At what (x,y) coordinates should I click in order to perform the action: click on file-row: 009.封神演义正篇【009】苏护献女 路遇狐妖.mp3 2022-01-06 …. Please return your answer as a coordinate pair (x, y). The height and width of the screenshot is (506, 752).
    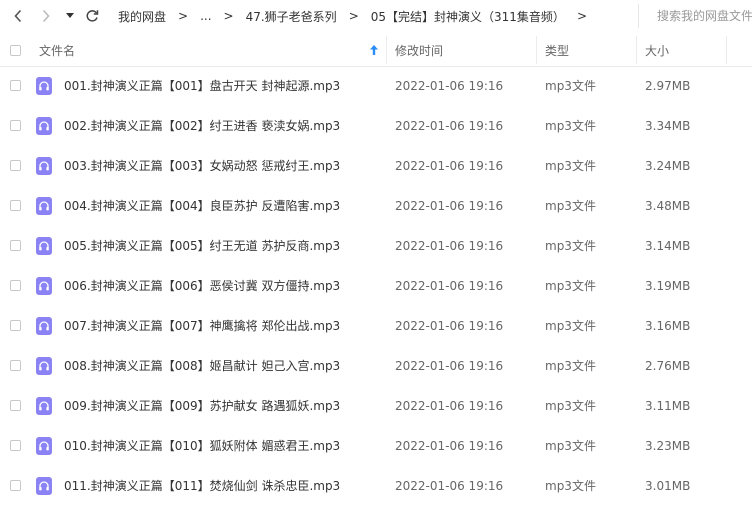
    Looking at the image, I should click on (376, 406).